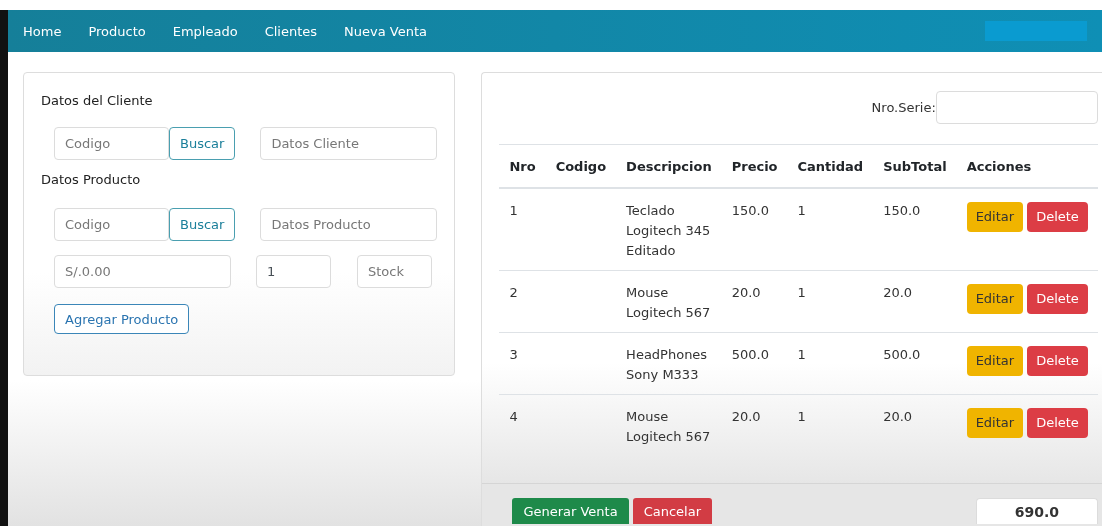 This screenshot has height=526, width=1102. What do you see at coordinates (122, 319) in the screenshot?
I see `add-product-button: Agregar Producto` at bounding box center [122, 319].